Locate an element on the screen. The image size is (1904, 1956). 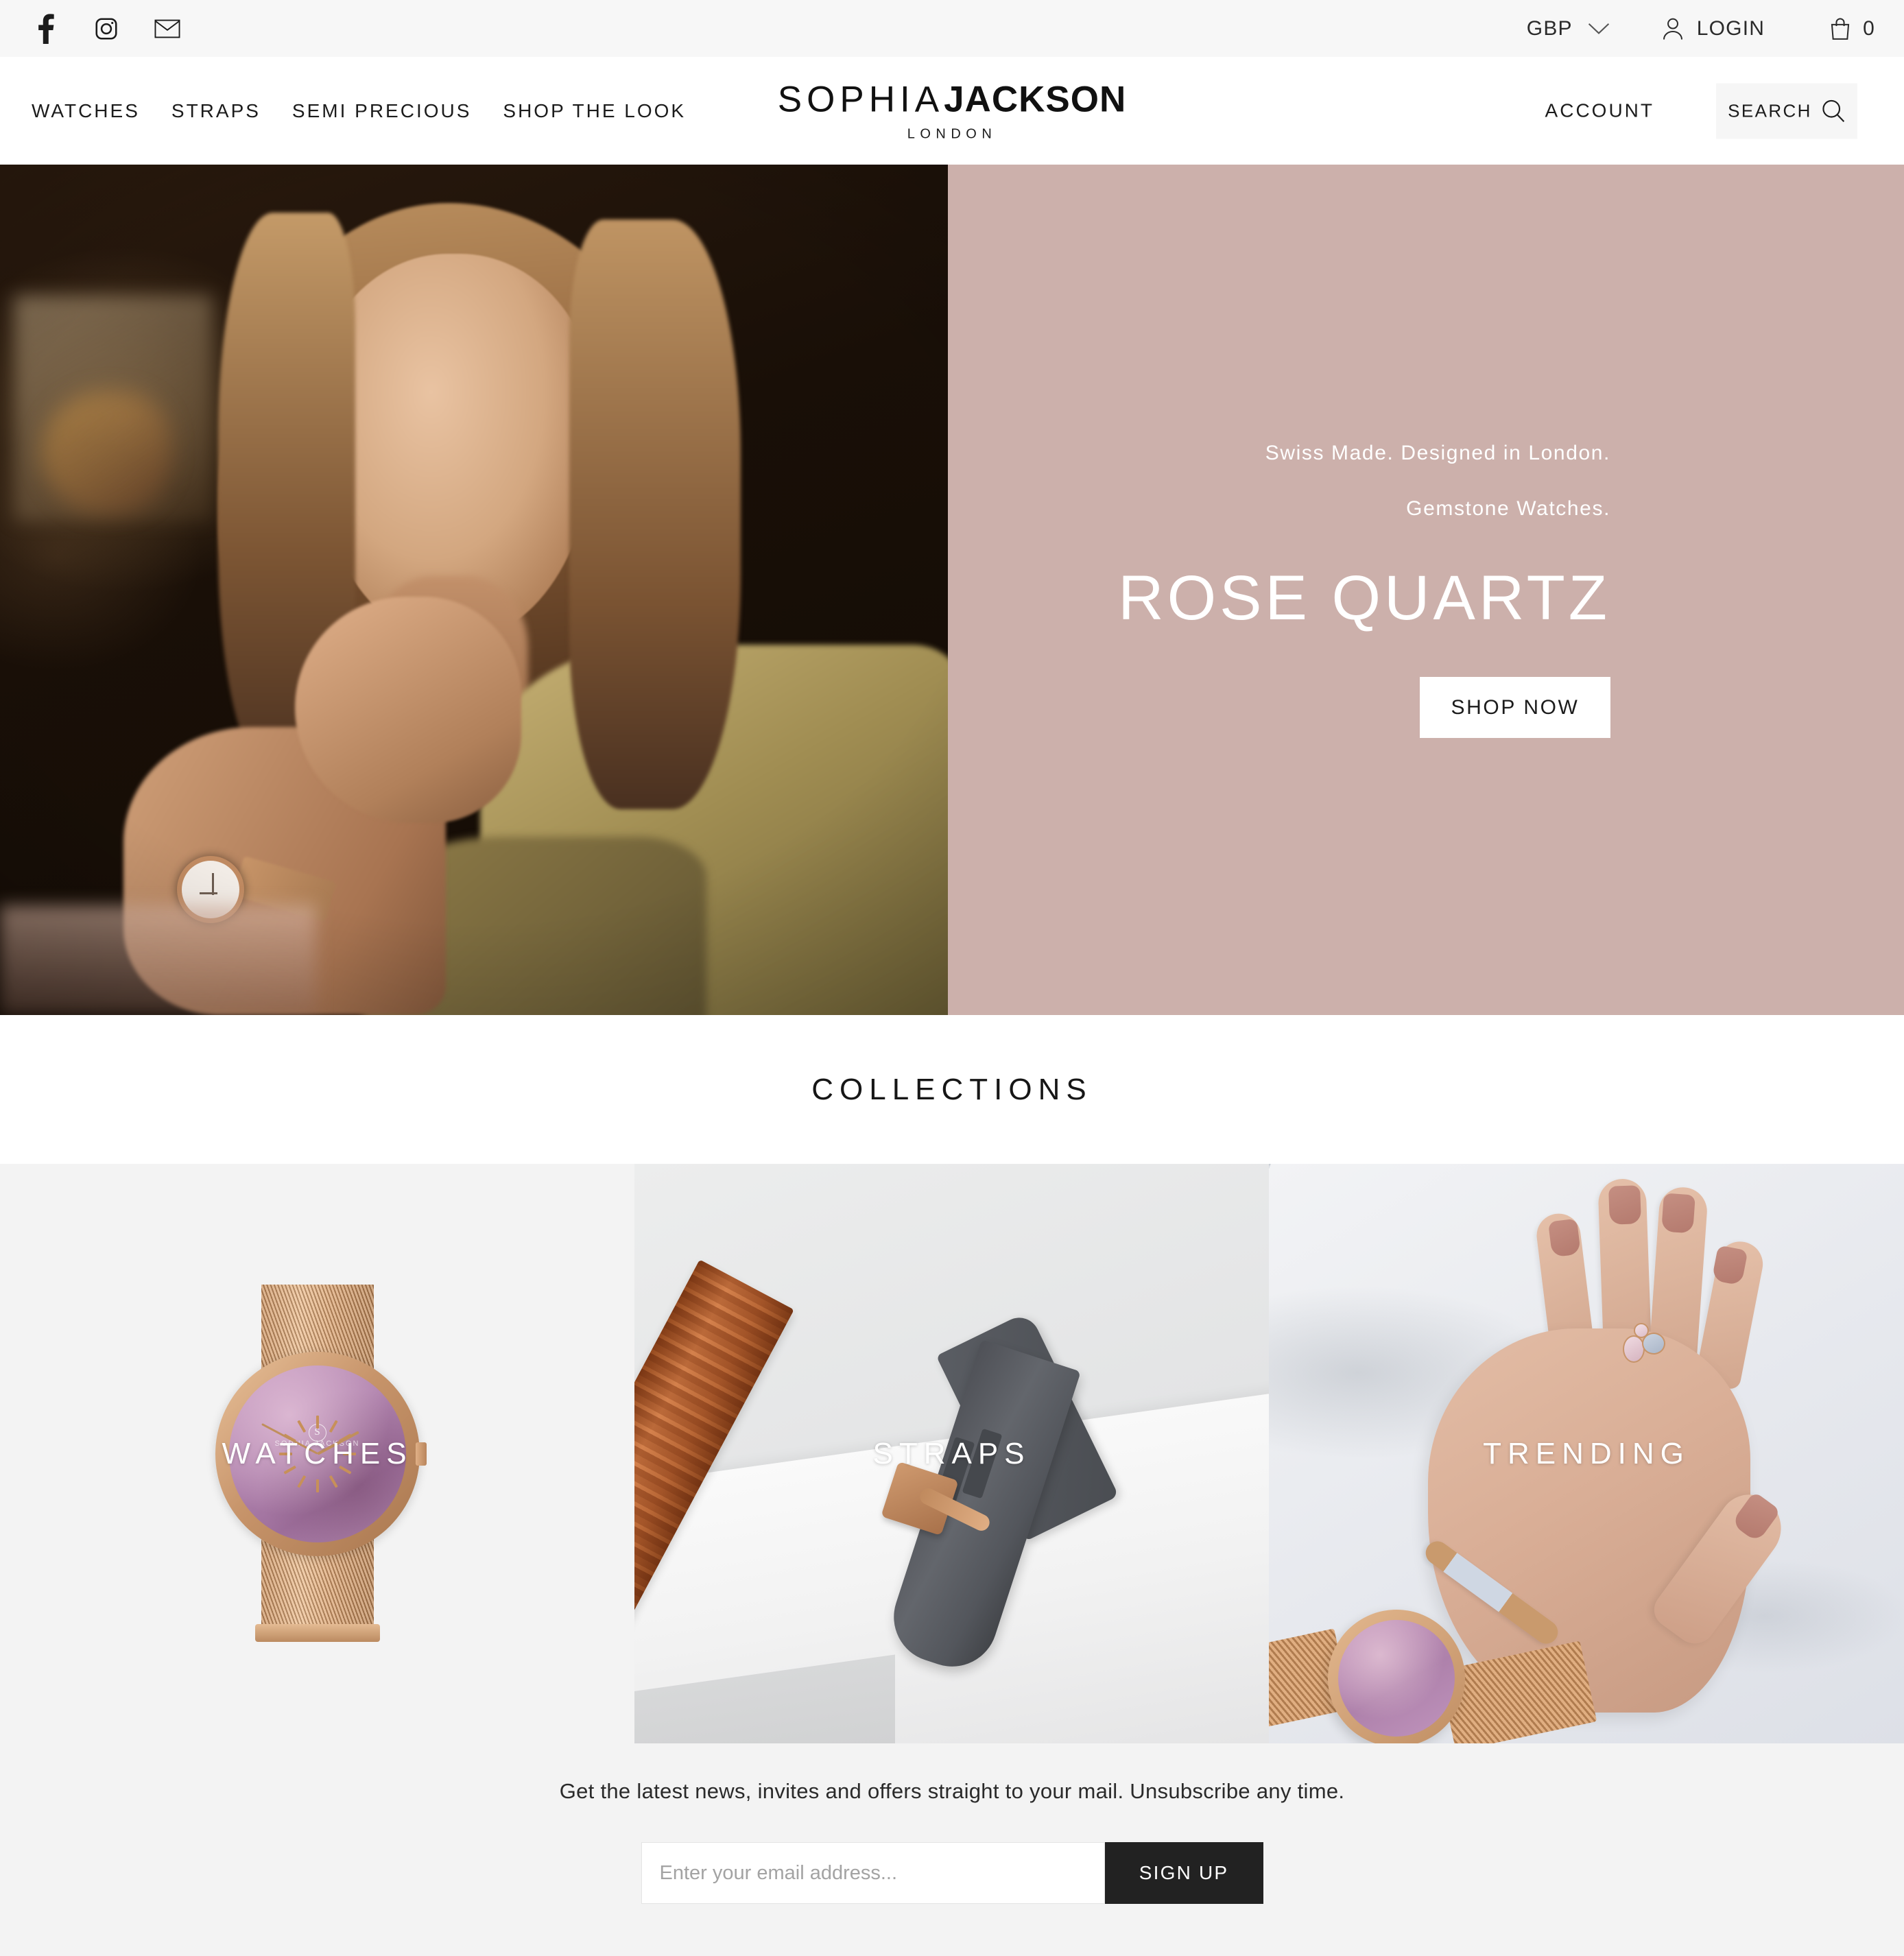
nav-right-group: ACCOUNT SEARCH is located at coordinates (1701, 111).